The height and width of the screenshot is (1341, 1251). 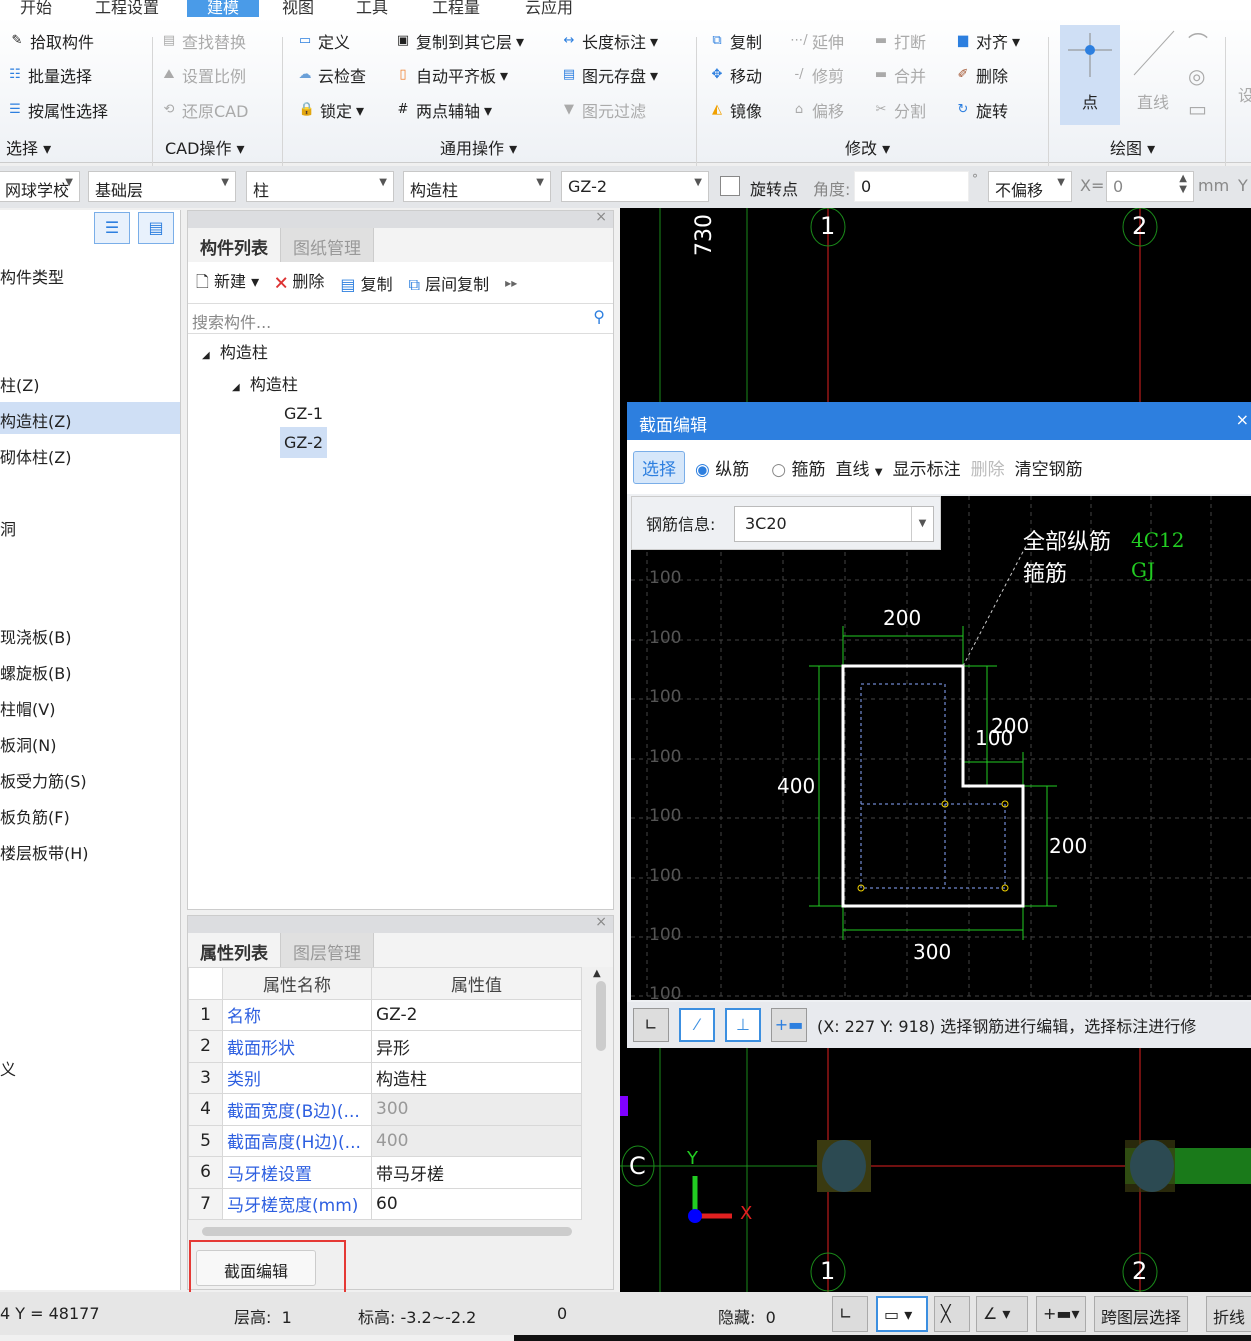 What do you see at coordinates (1228, 1314) in the screenshot?
I see `polyline-button: 折线` at bounding box center [1228, 1314].